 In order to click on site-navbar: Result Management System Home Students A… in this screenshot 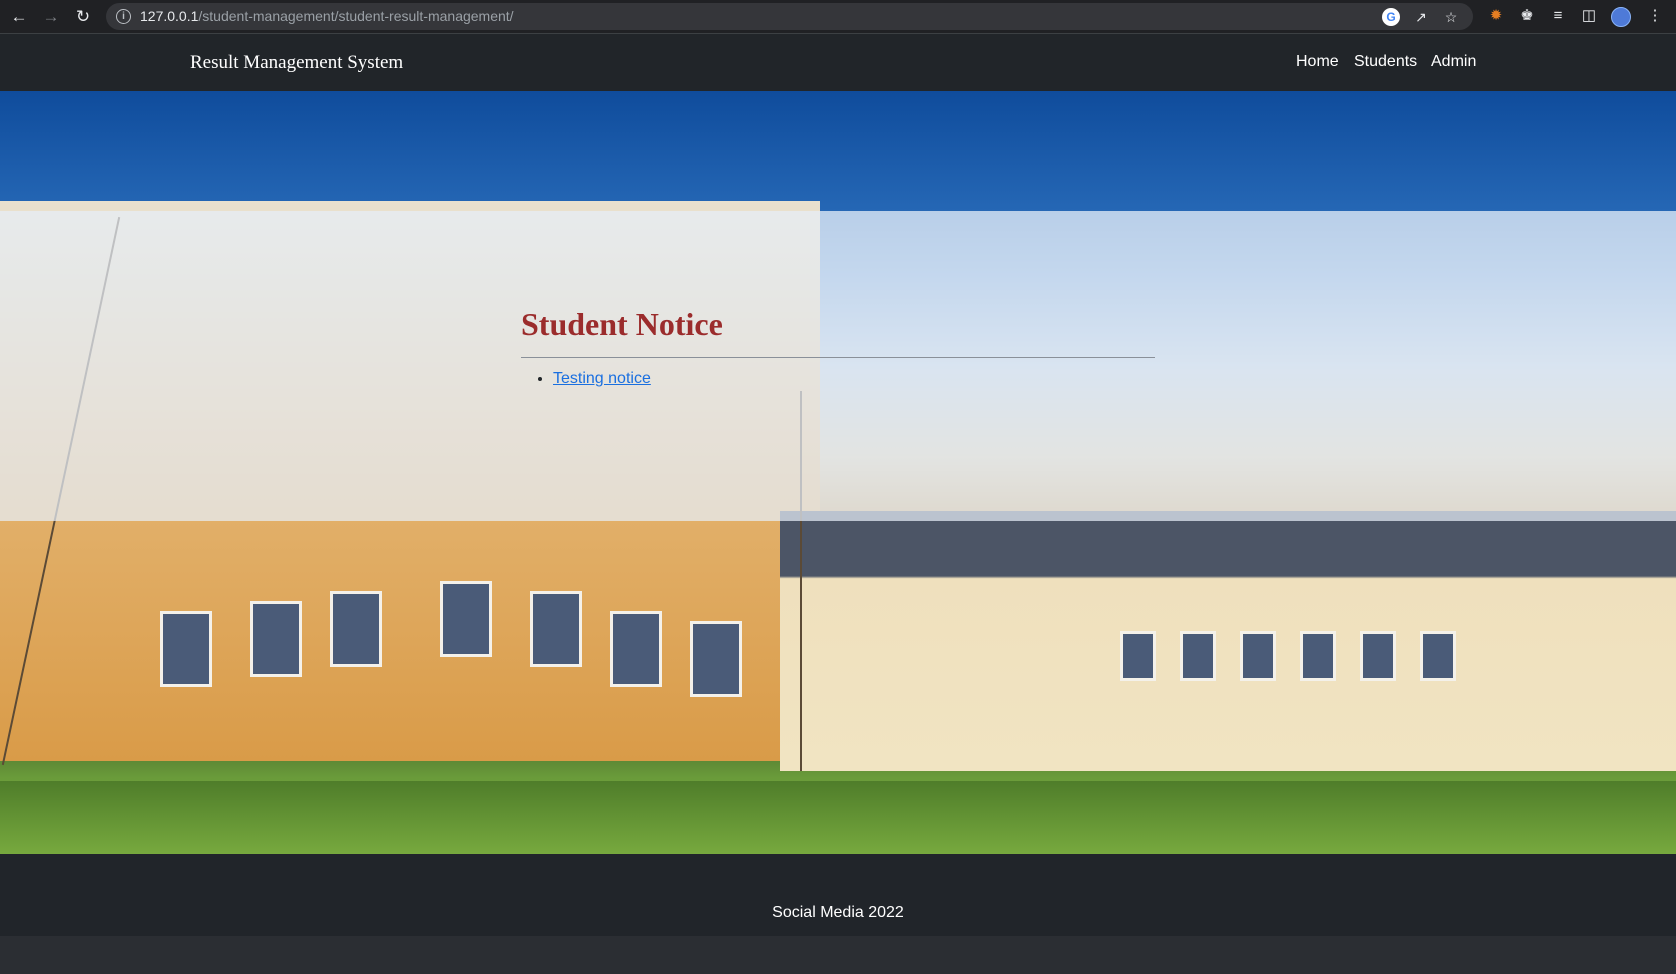, I will do `click(838, 62)`.